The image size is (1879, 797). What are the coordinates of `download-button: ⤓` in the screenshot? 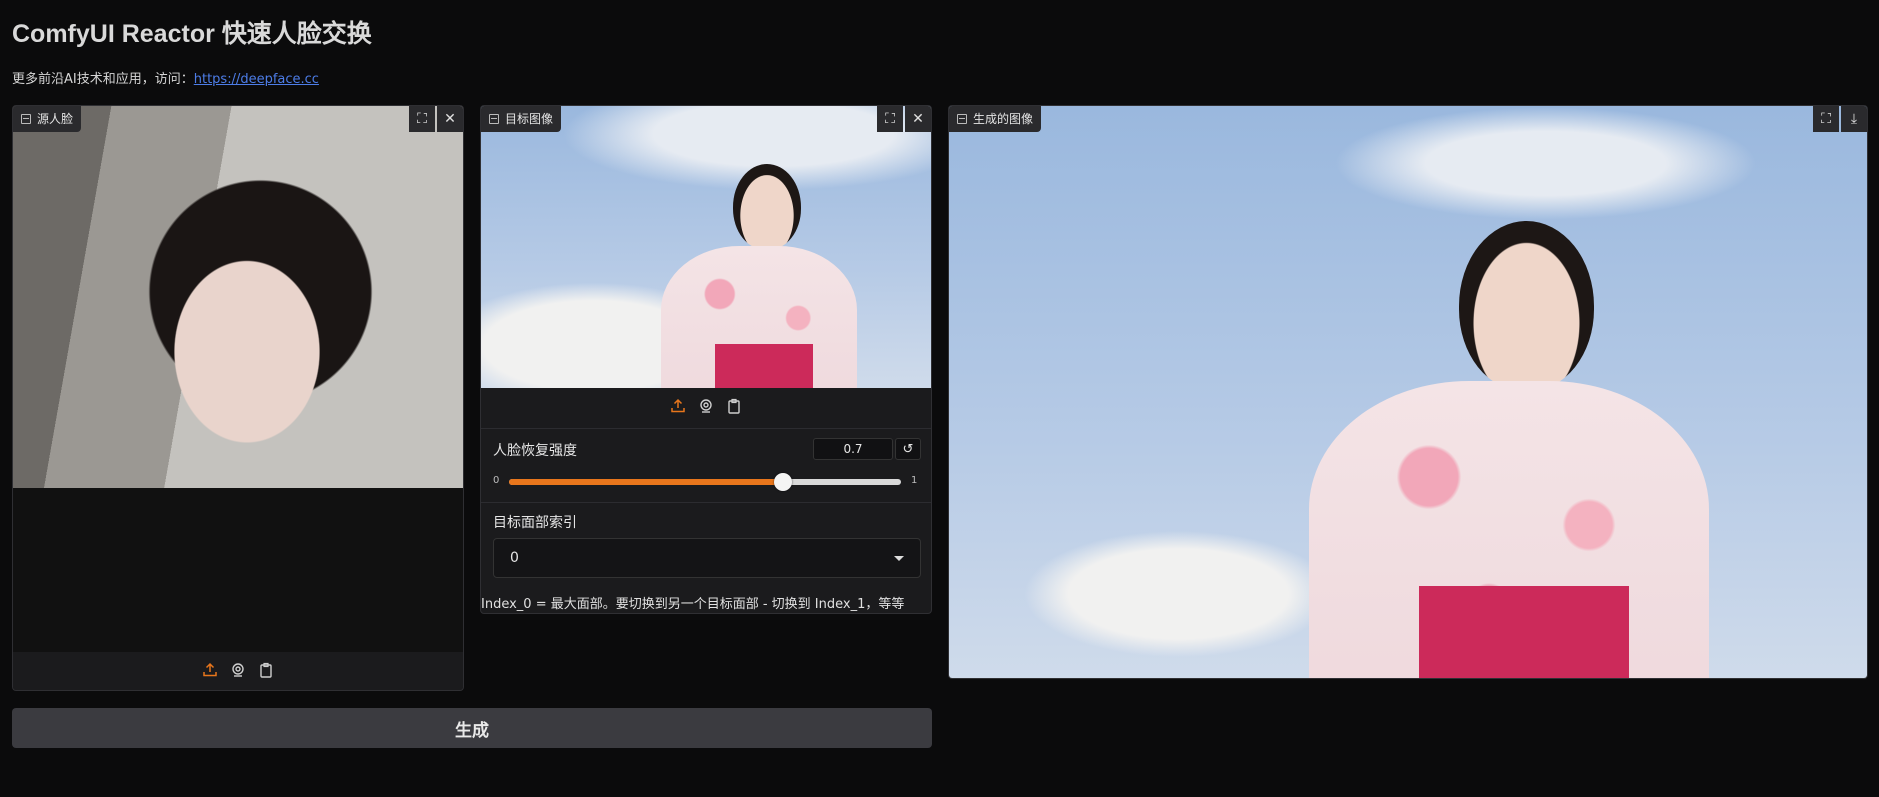 It's located at (1854, 119).